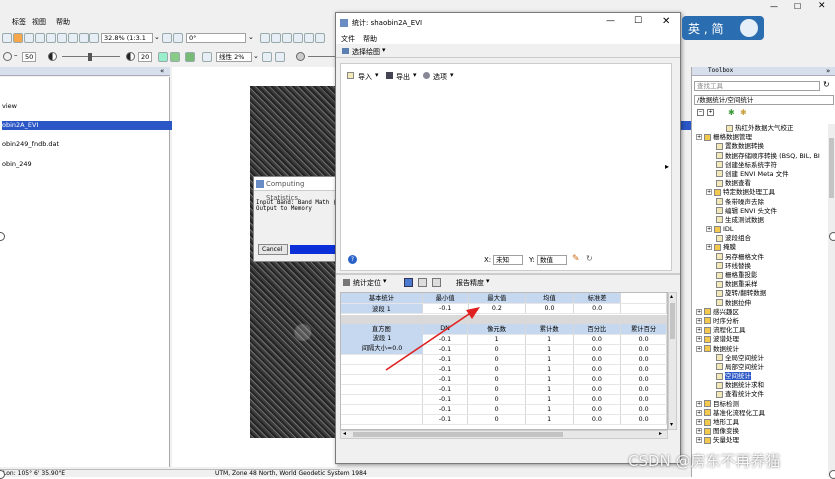  Describe the element at coordinates (280, 57) in the screenshot. I see `histogram-icon` at that location.